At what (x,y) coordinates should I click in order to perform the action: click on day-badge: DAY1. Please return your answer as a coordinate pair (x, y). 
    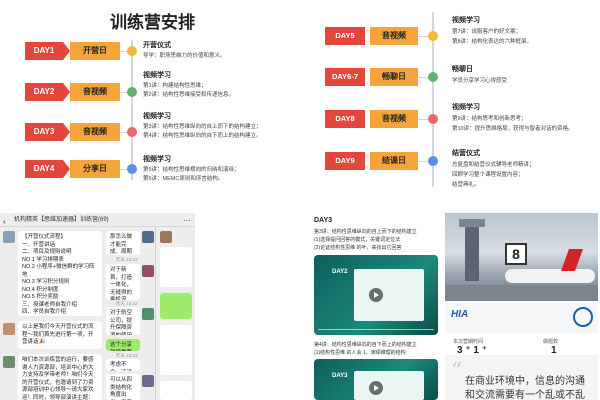
    Looking at the image, I should click on (44, 51).